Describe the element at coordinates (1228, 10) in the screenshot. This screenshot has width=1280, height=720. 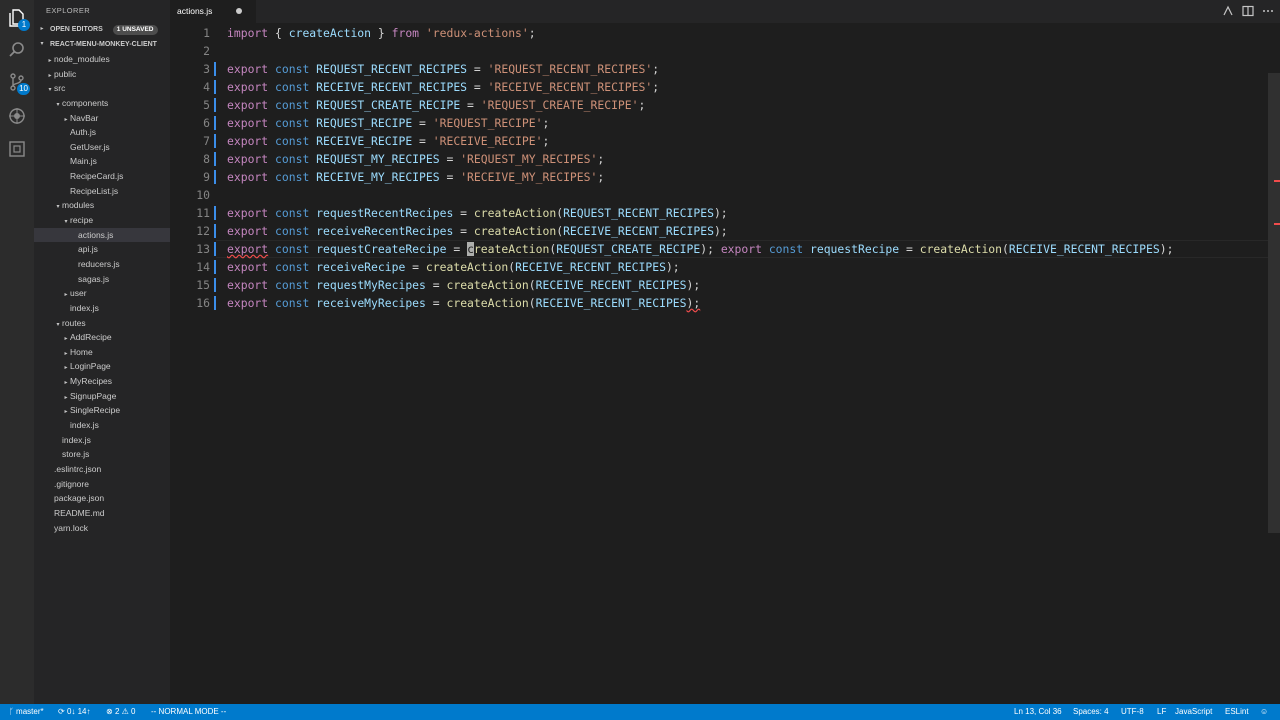
I see `open-changes-icon` at that location.